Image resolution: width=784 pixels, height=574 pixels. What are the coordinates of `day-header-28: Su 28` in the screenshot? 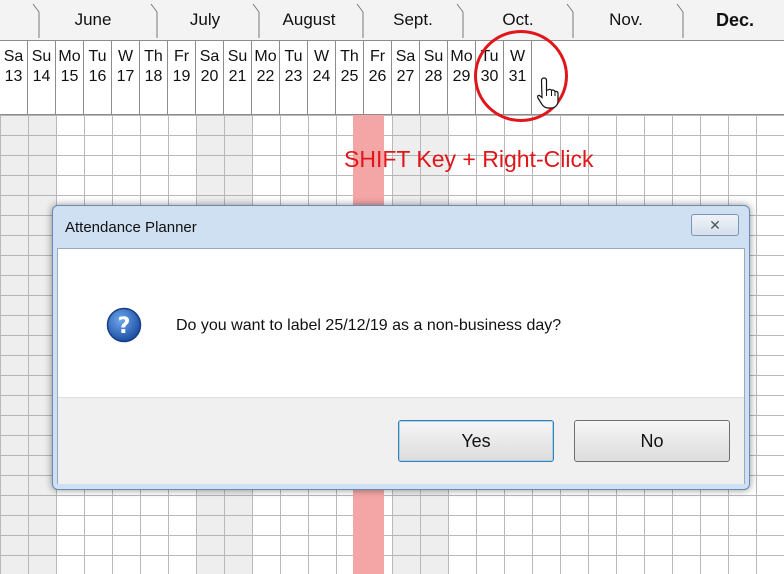 It's located at (434, 77).